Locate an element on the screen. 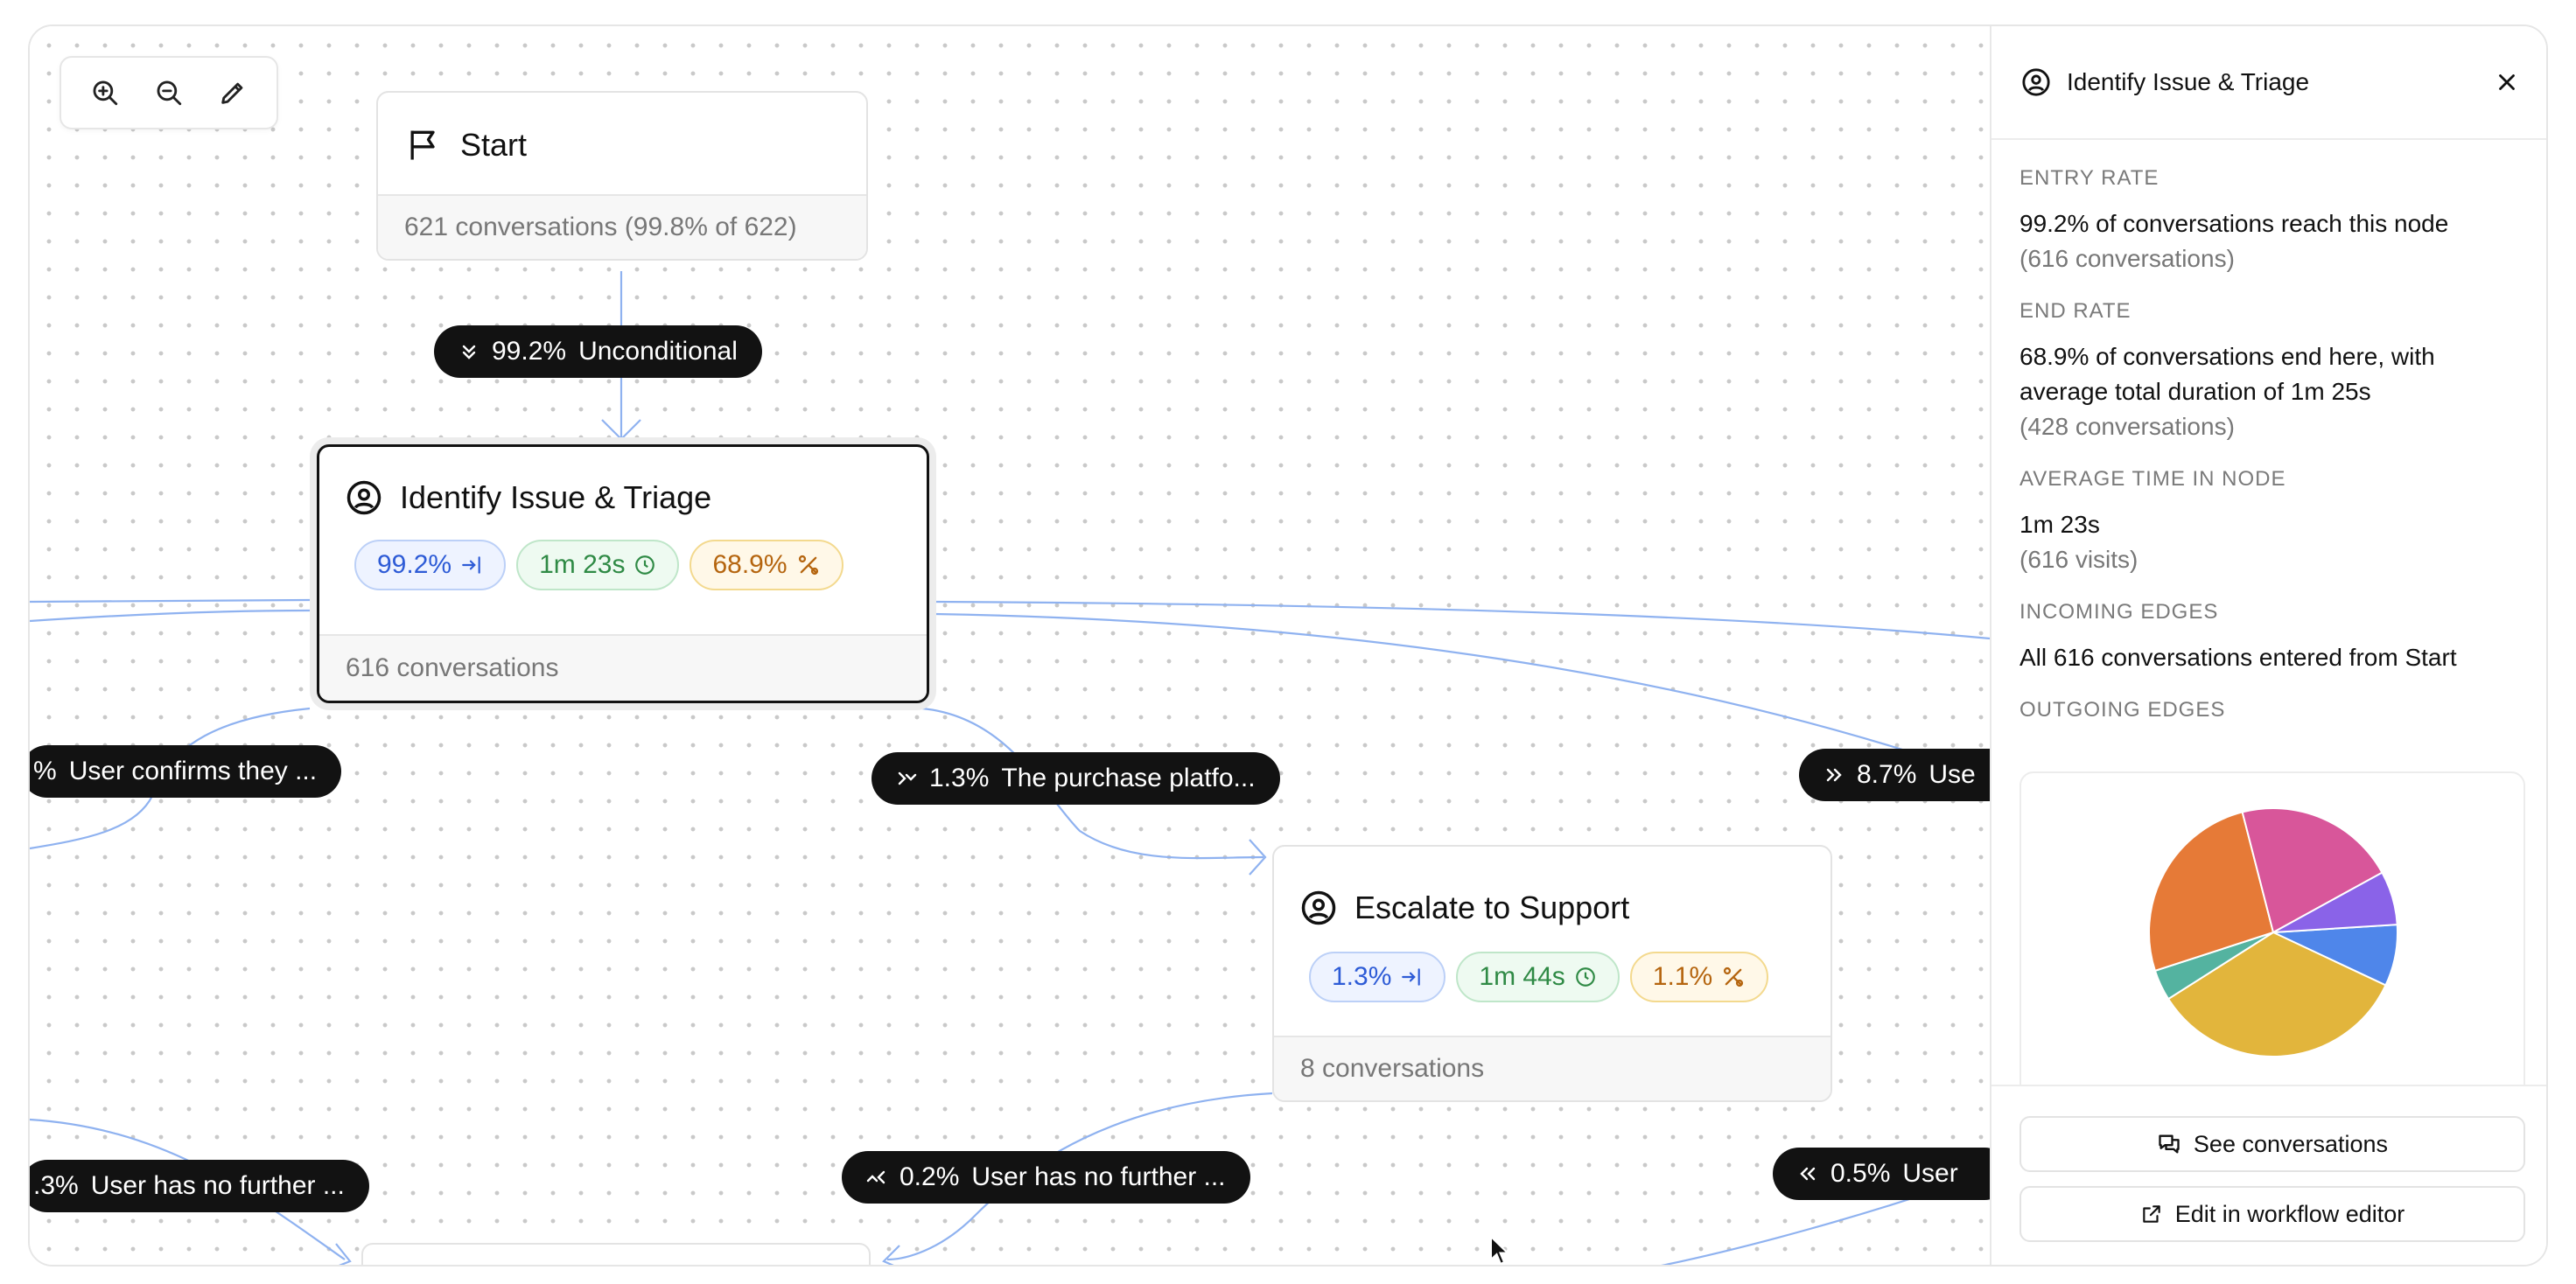  entry-rate-badge: 99.2% is located at coordinates (430, 565).